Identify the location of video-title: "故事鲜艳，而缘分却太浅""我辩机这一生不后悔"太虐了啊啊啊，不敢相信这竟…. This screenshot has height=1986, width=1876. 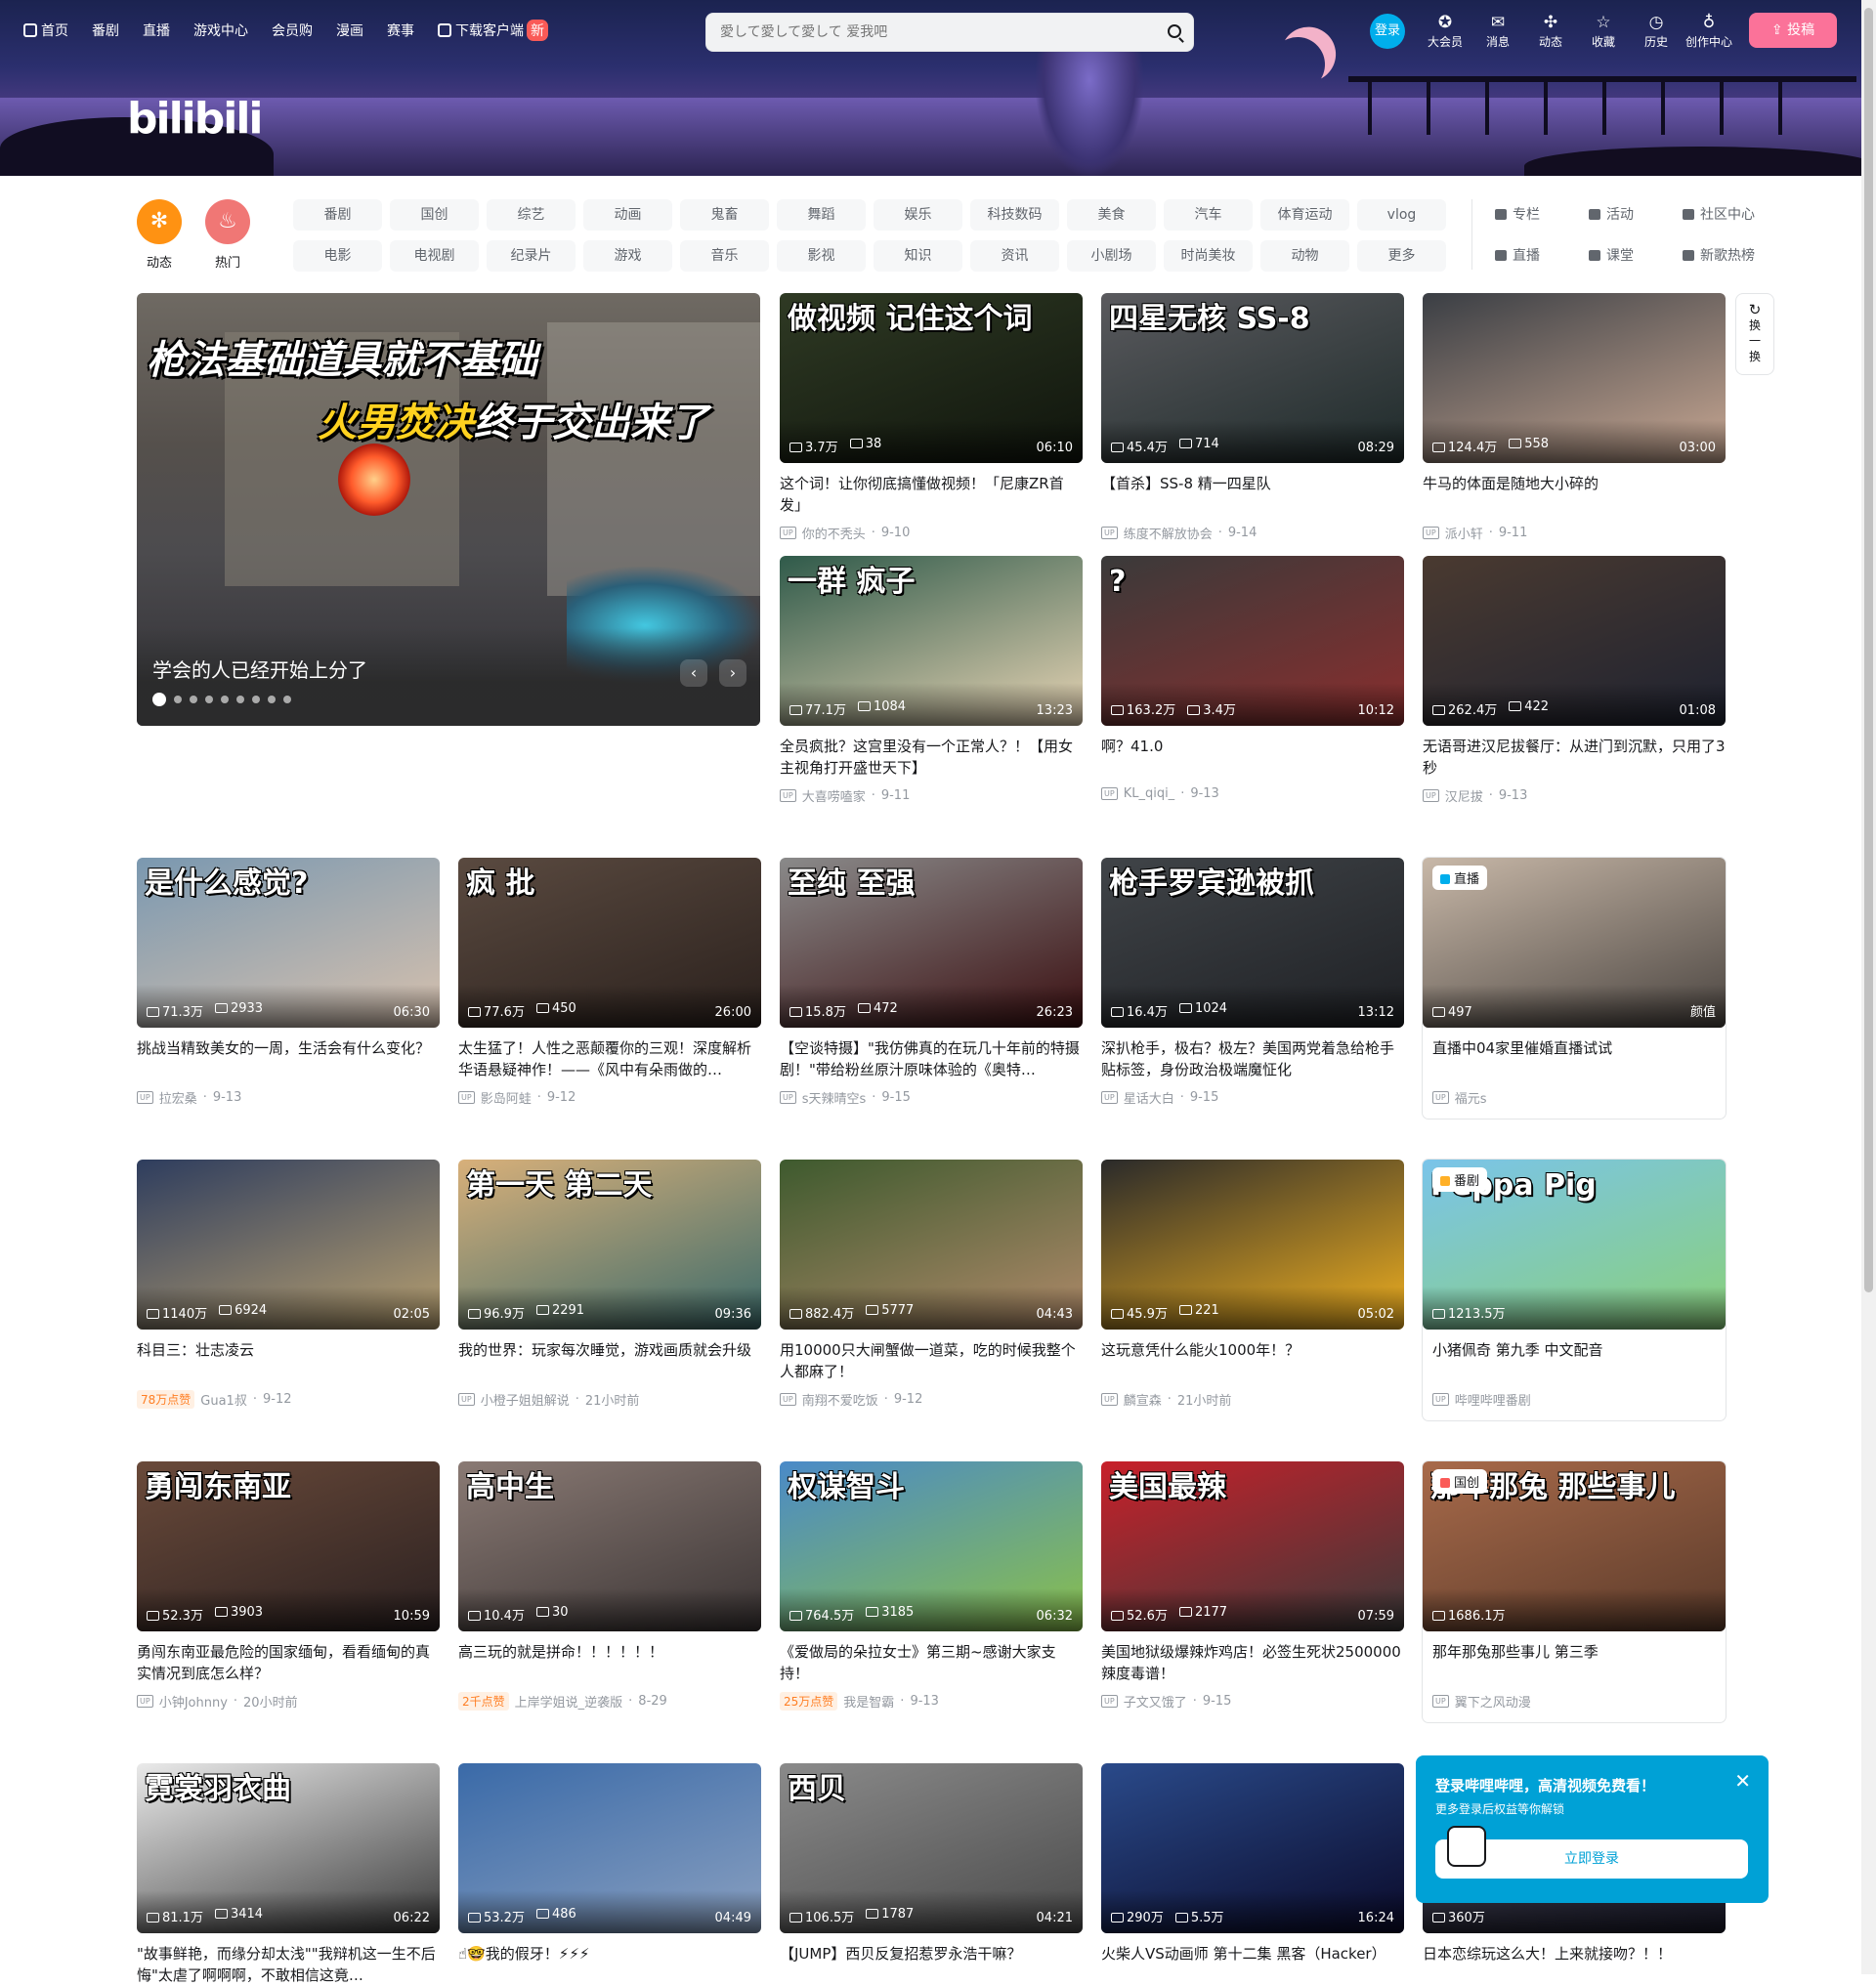
(288, 1964).